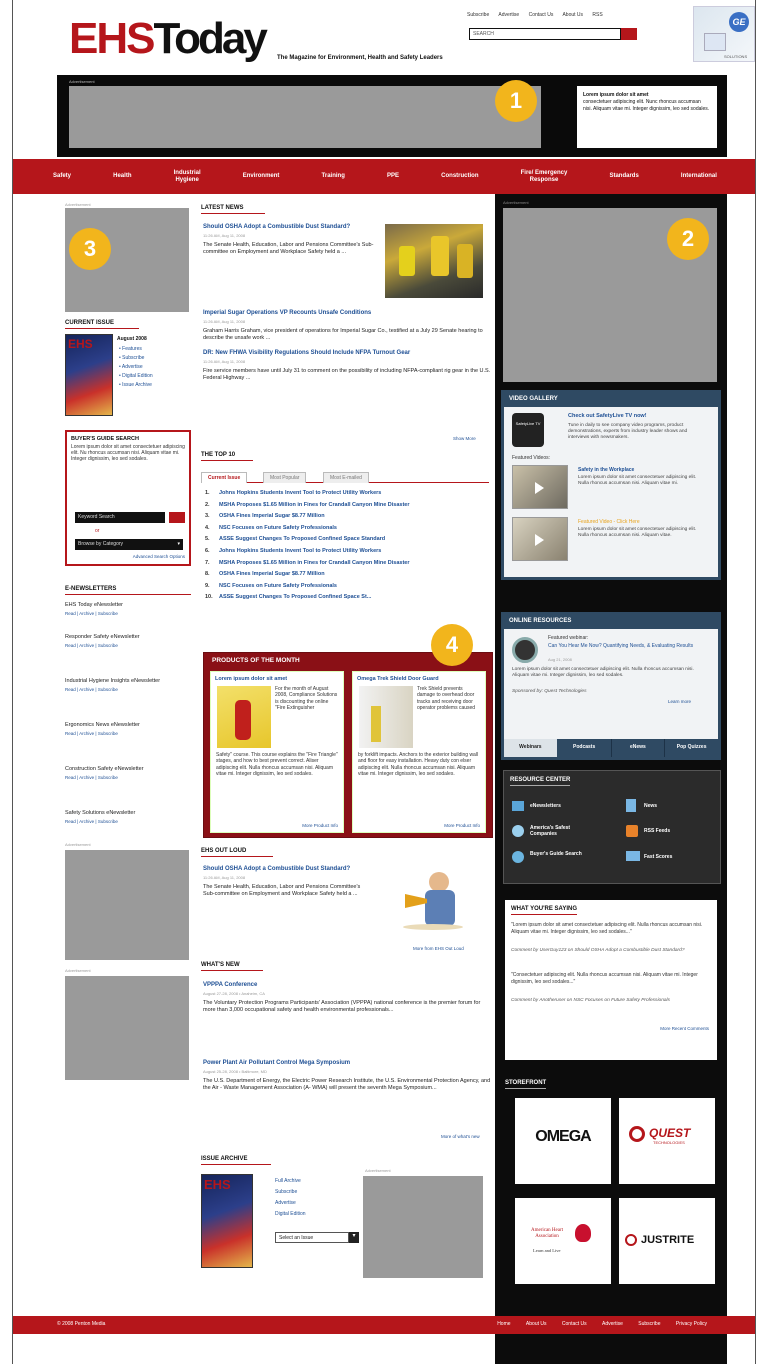  I want to click on ad-banner-placeholder, so click(305, 117).